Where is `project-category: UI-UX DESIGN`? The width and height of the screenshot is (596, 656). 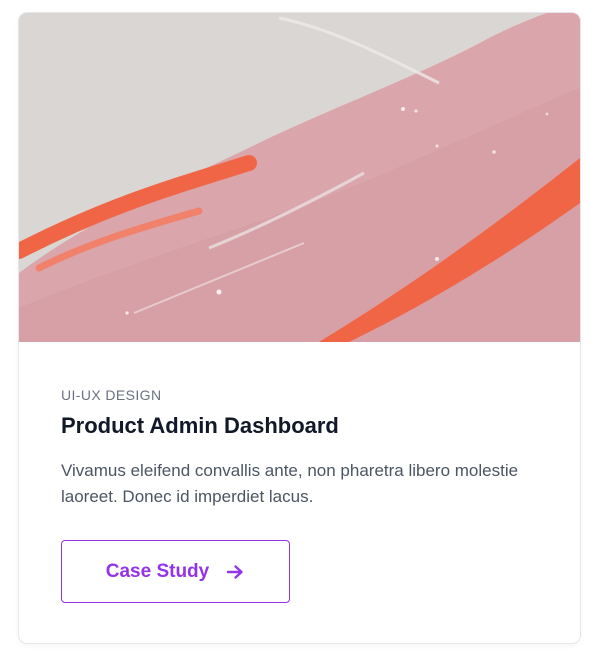
project-category: UI-UX DESIGN is located at coordinates (111, 395).